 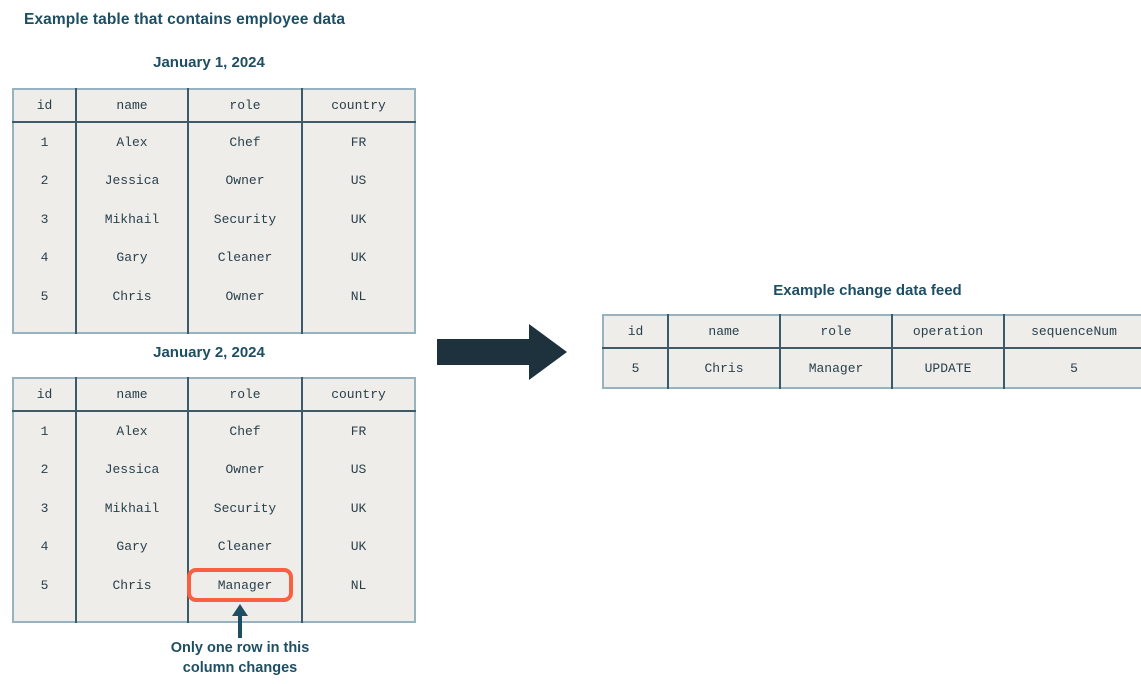 What do you see at coordinates (835, 368) in the screenshot?
I see `cell-role: Manager` at bounding box center [835, 368].